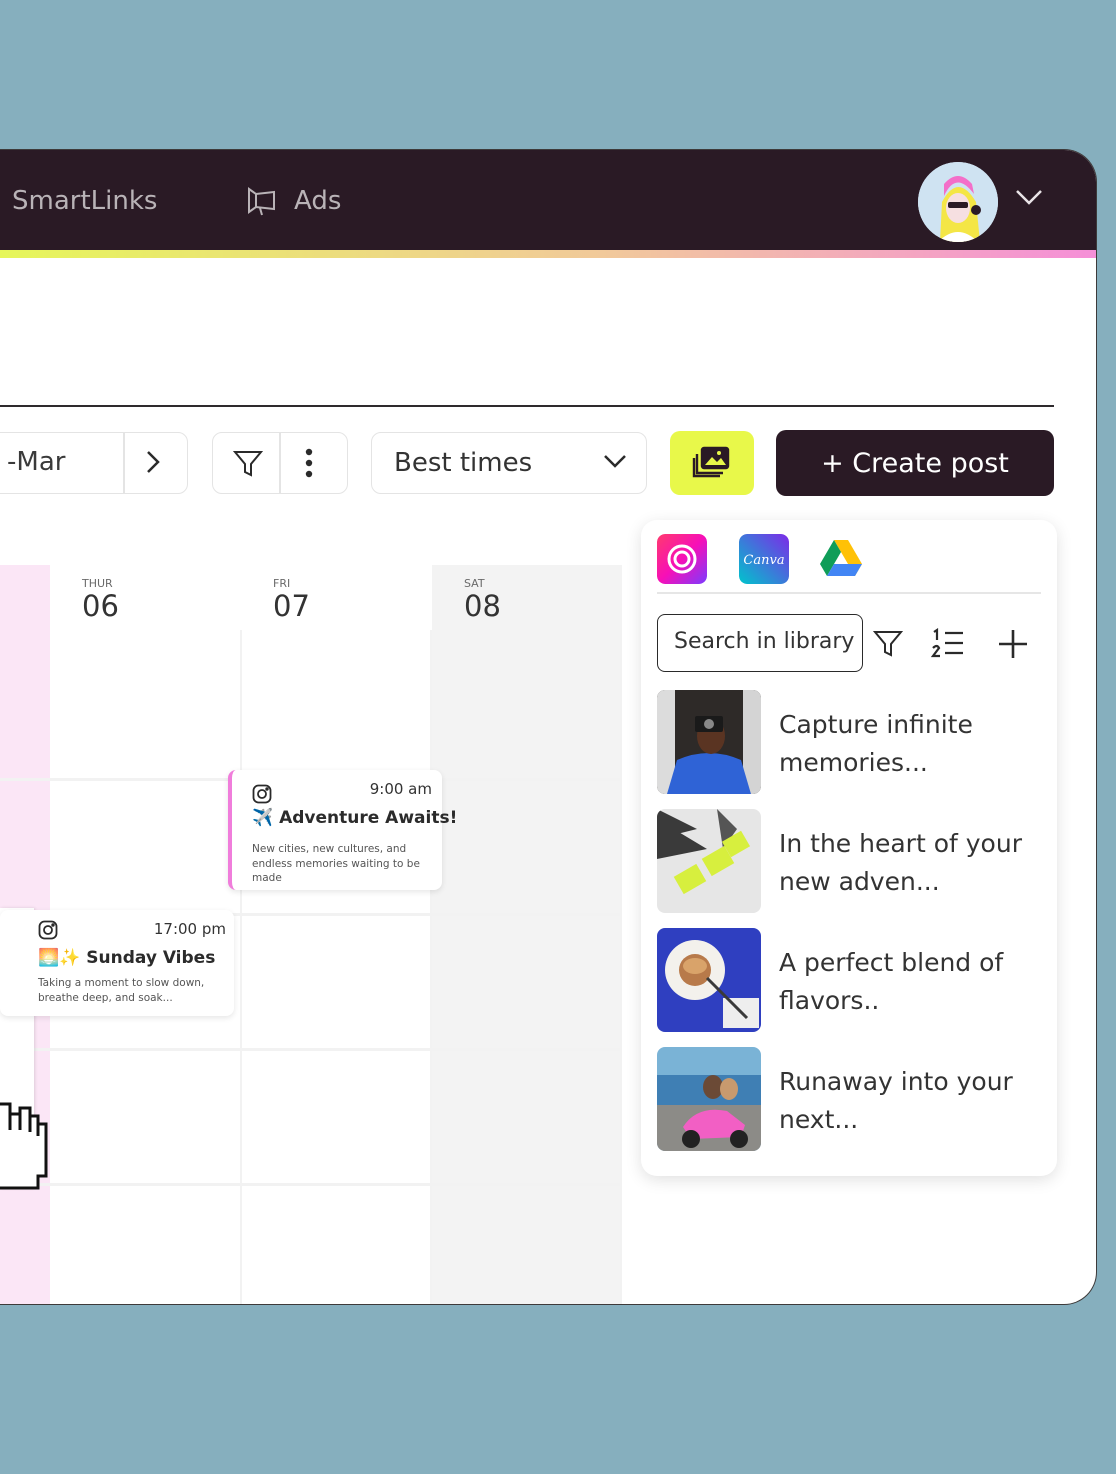 This screenshot has width=1116, height=1474. What do you see at coordinates (318, 201) in the screenshot?
I see `nav-ads-label: Ads` at bounding box center [318, 201].